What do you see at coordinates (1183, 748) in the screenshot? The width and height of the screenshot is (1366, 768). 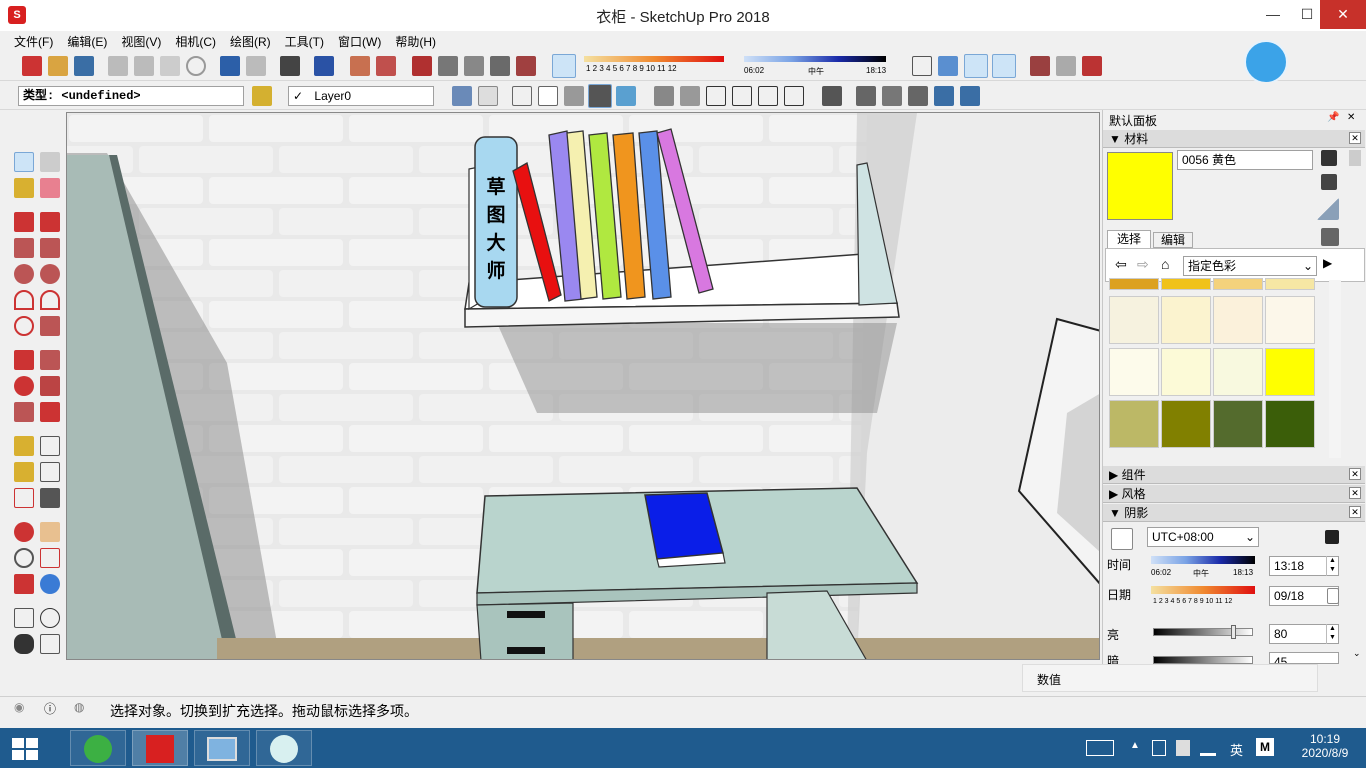 I see `network-icon` at bounding box center [1183, 748].